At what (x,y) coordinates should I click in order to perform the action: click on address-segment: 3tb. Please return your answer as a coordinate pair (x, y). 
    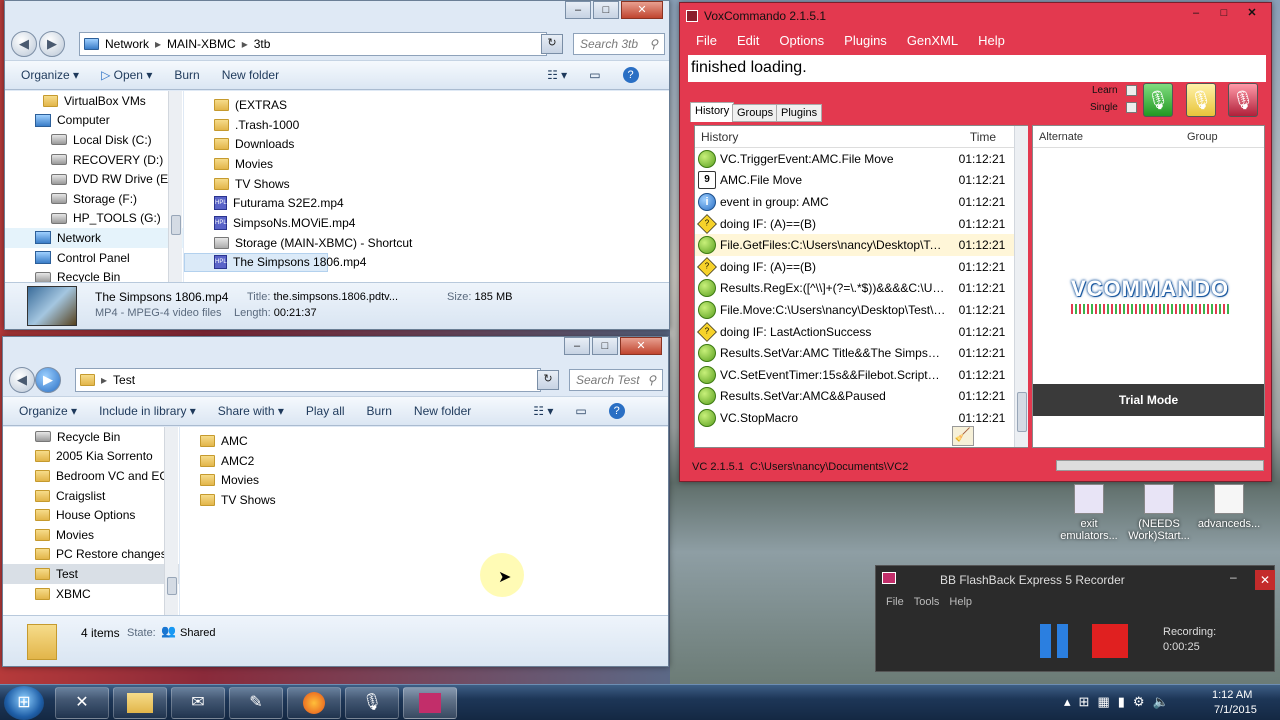
    Looking at the image, I should click on (262, 44).